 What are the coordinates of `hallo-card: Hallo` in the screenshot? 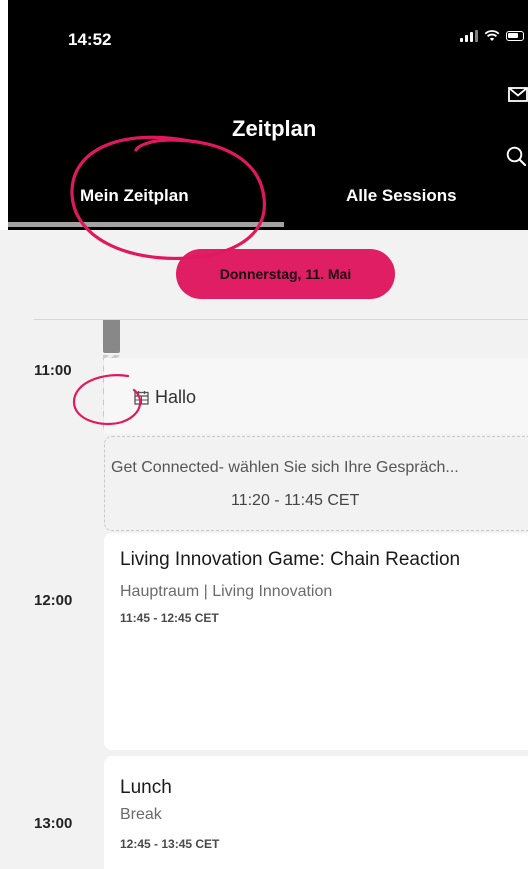 It's located at (316, 396).